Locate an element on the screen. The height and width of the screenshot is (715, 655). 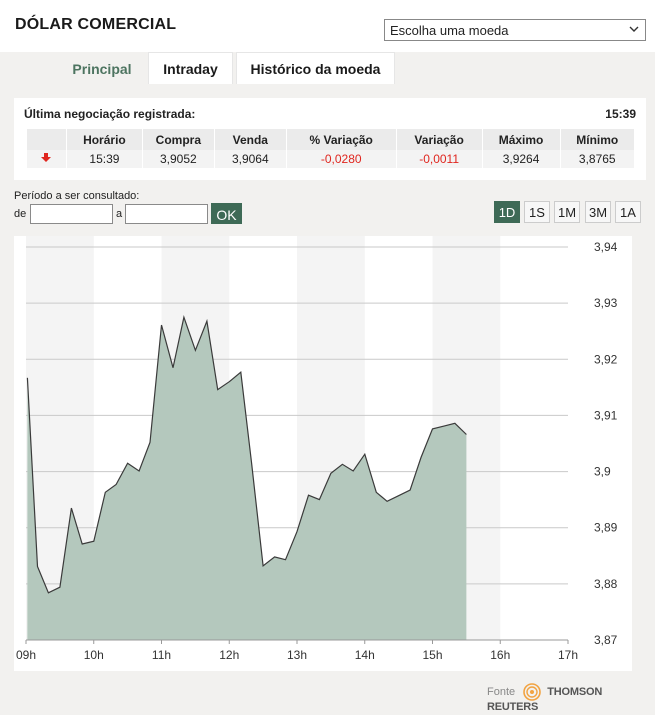
value-minimo: 3,8765 is located at coordinates (596, 159).